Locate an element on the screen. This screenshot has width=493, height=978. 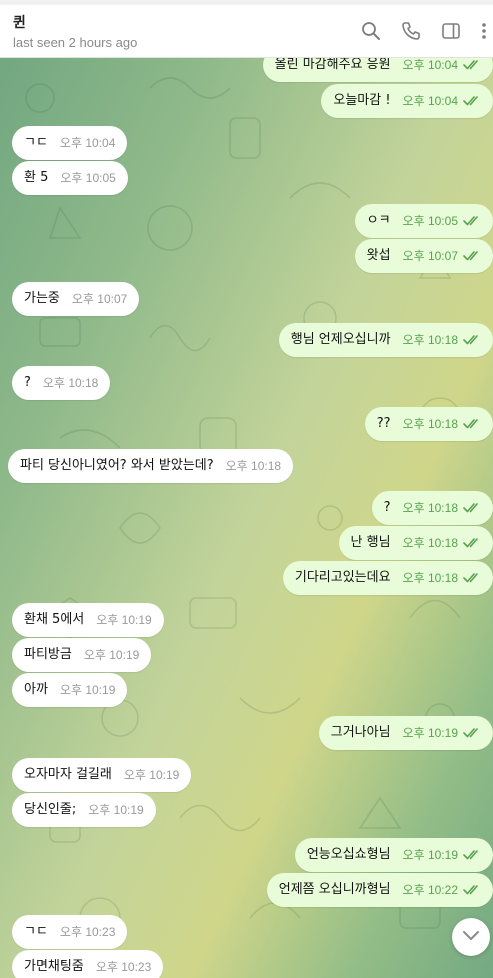
message-text: 행님 언제오십니까 is located at coordinates (340, 339).